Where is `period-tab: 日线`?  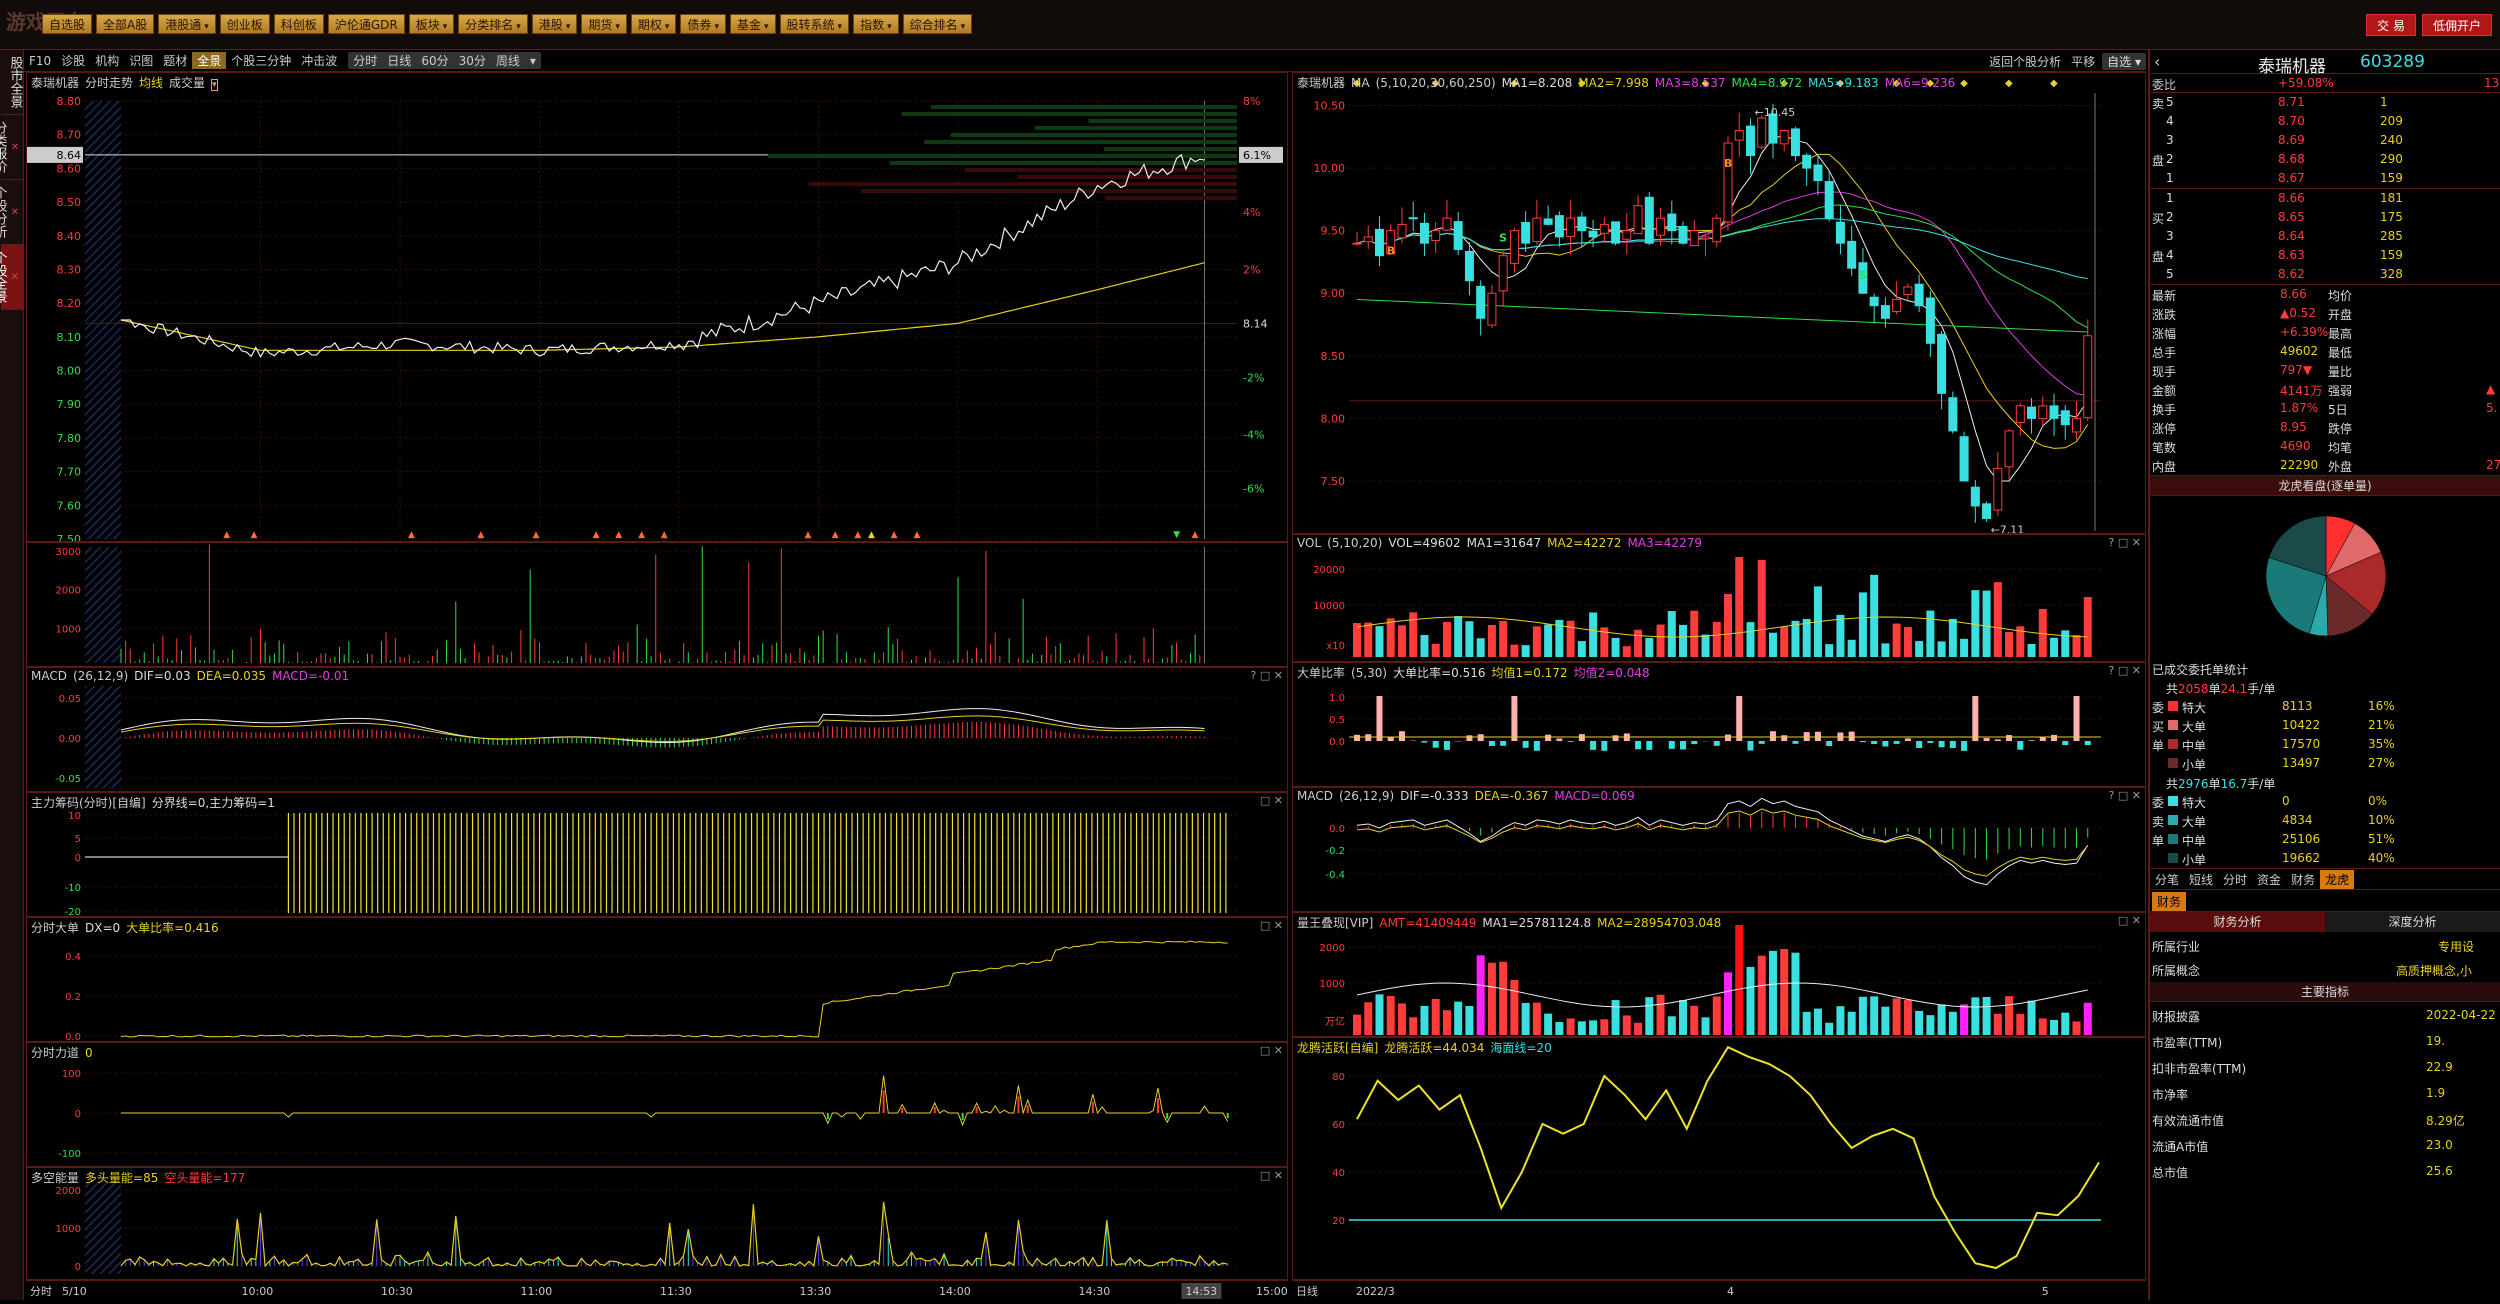
period-tab: 日线 is located at coordinates (399, 60).